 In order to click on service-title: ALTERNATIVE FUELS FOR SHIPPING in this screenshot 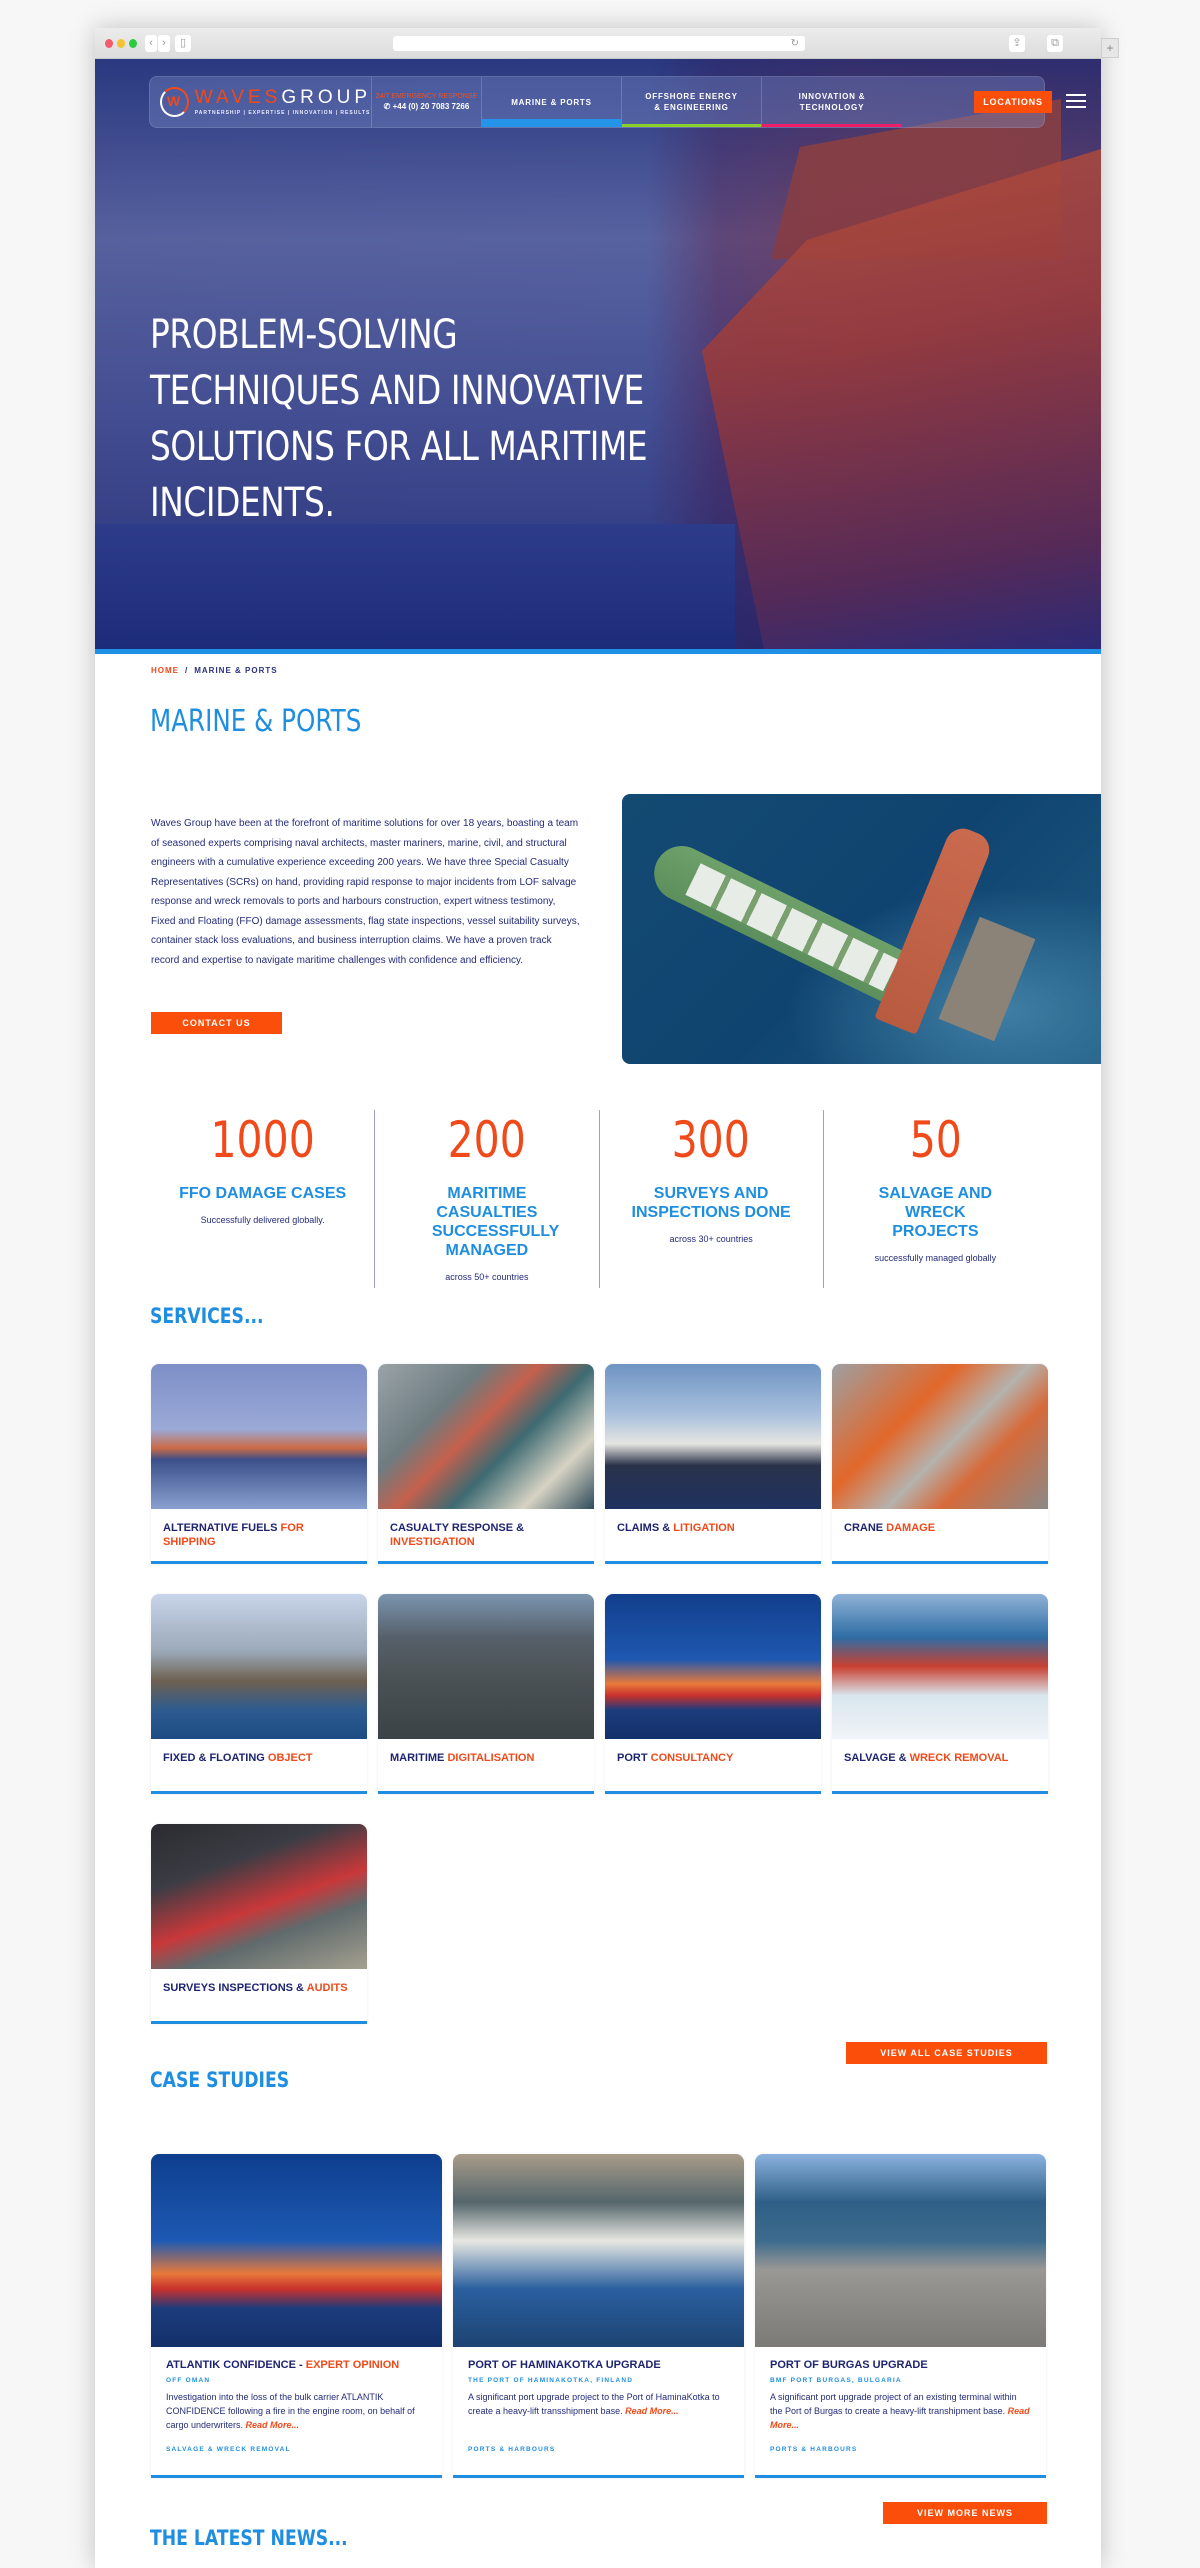, I will do `click(233, 1535)`.